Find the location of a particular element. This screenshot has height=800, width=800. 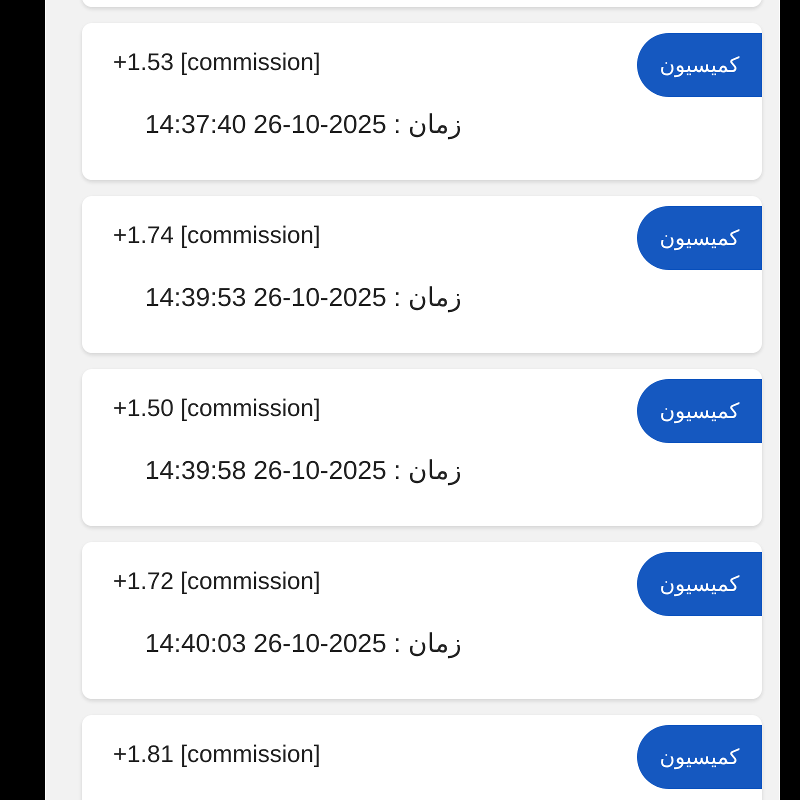

transaction-amount: +1.81 [commission] is located at coordinates (216, 755).